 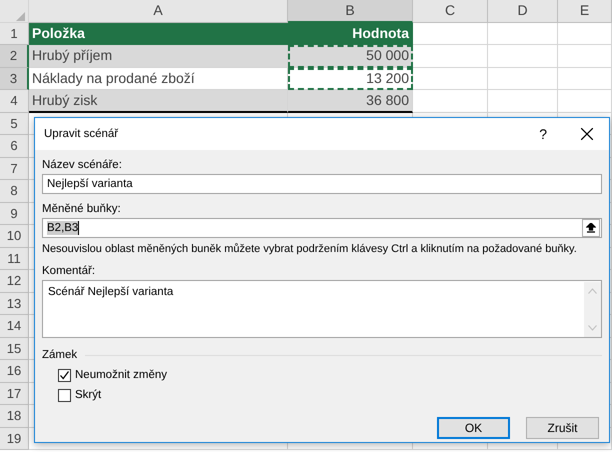 What do you see at coordinates (585, 11) in the screenshot?
I see `column-header: E` at bounding box center [585, 11].